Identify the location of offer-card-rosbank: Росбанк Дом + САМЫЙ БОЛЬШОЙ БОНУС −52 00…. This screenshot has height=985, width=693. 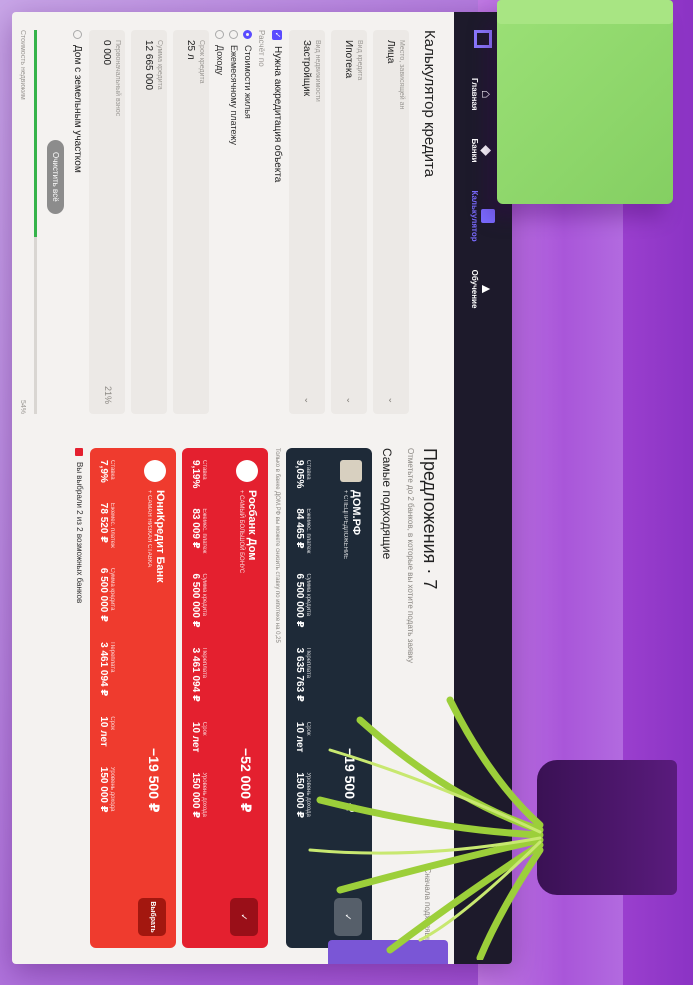
(225, 698).